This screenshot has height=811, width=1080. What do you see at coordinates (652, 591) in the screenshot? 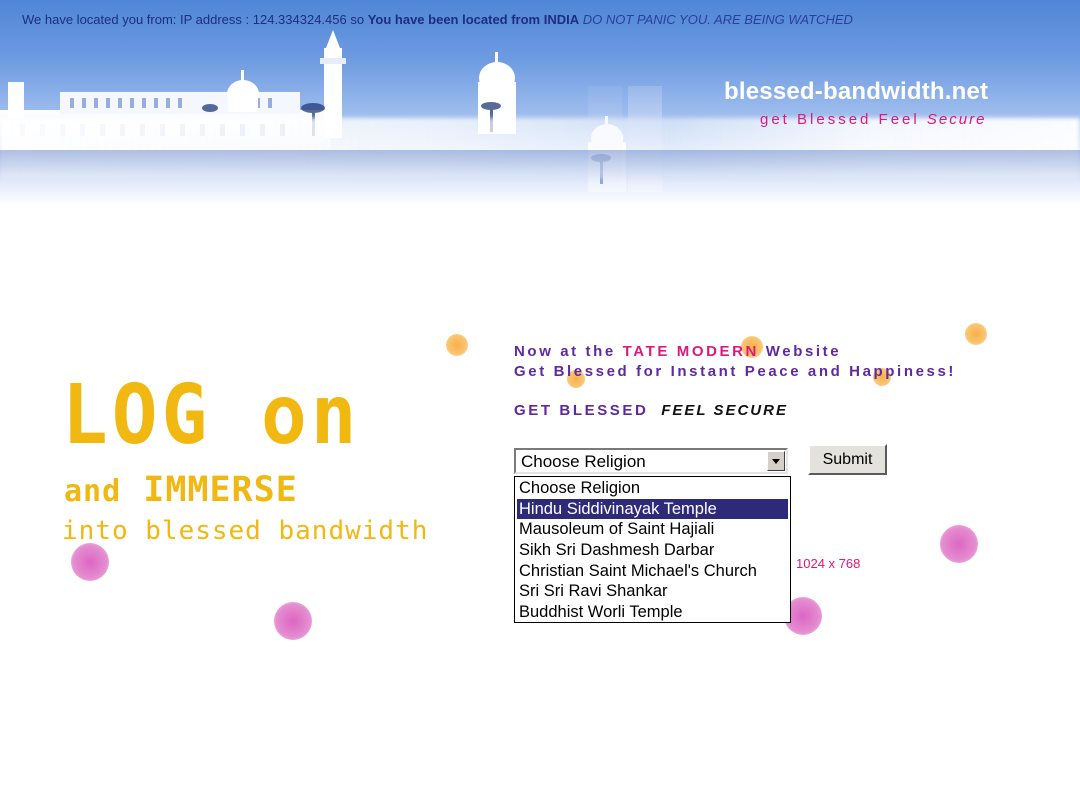
I see `religion-option: Sri Sri Ravi Shankar` at bounding box center [652, 591].